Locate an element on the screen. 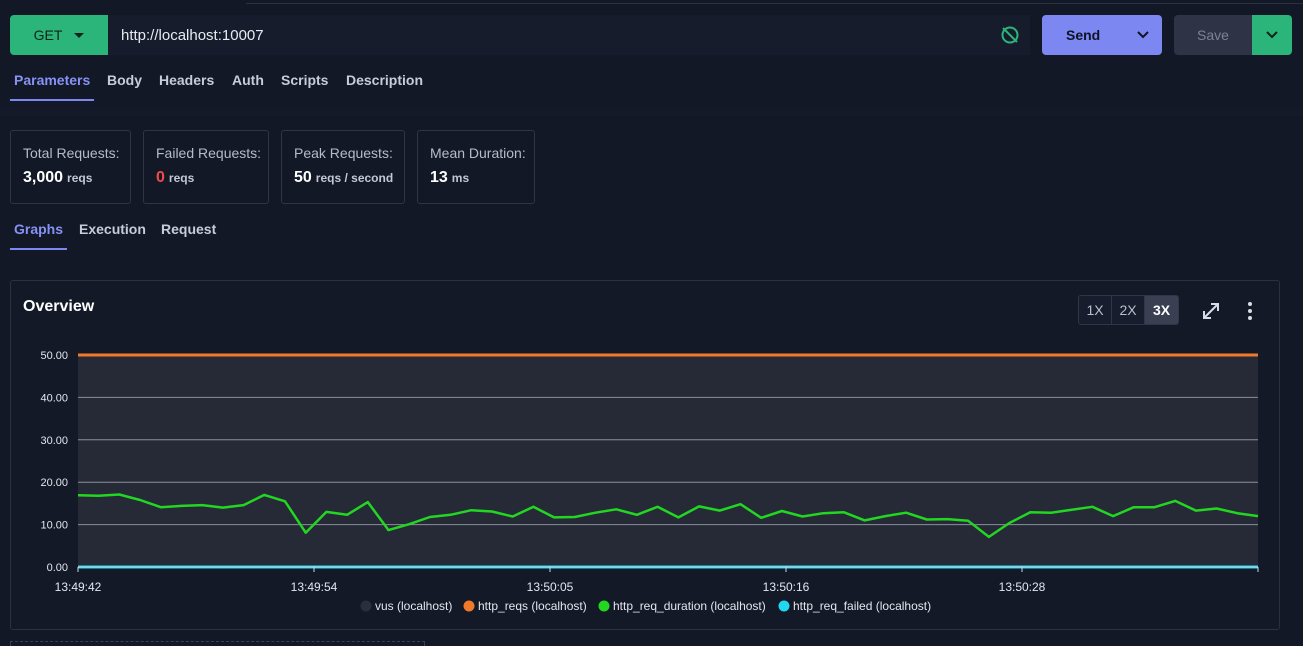 This screenshot has height=646, width=1303. next-panel-edge is located at coordinates (217, 643).